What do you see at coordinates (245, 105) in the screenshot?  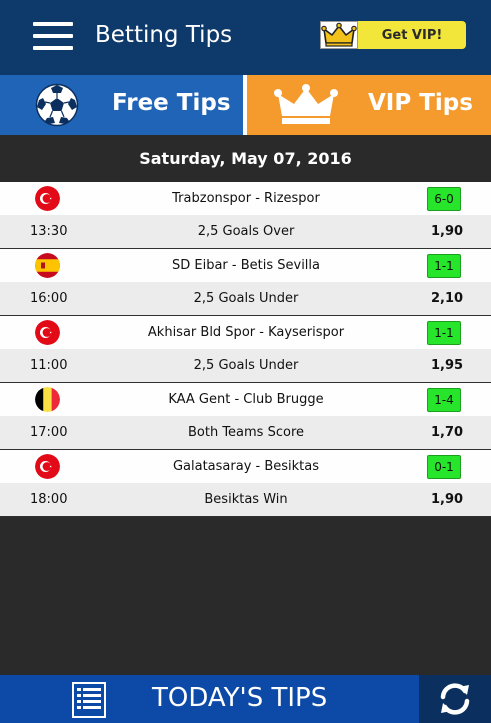 I see `tab-bar: Free Tips VIP Tips` at bounding box center [245, 105].